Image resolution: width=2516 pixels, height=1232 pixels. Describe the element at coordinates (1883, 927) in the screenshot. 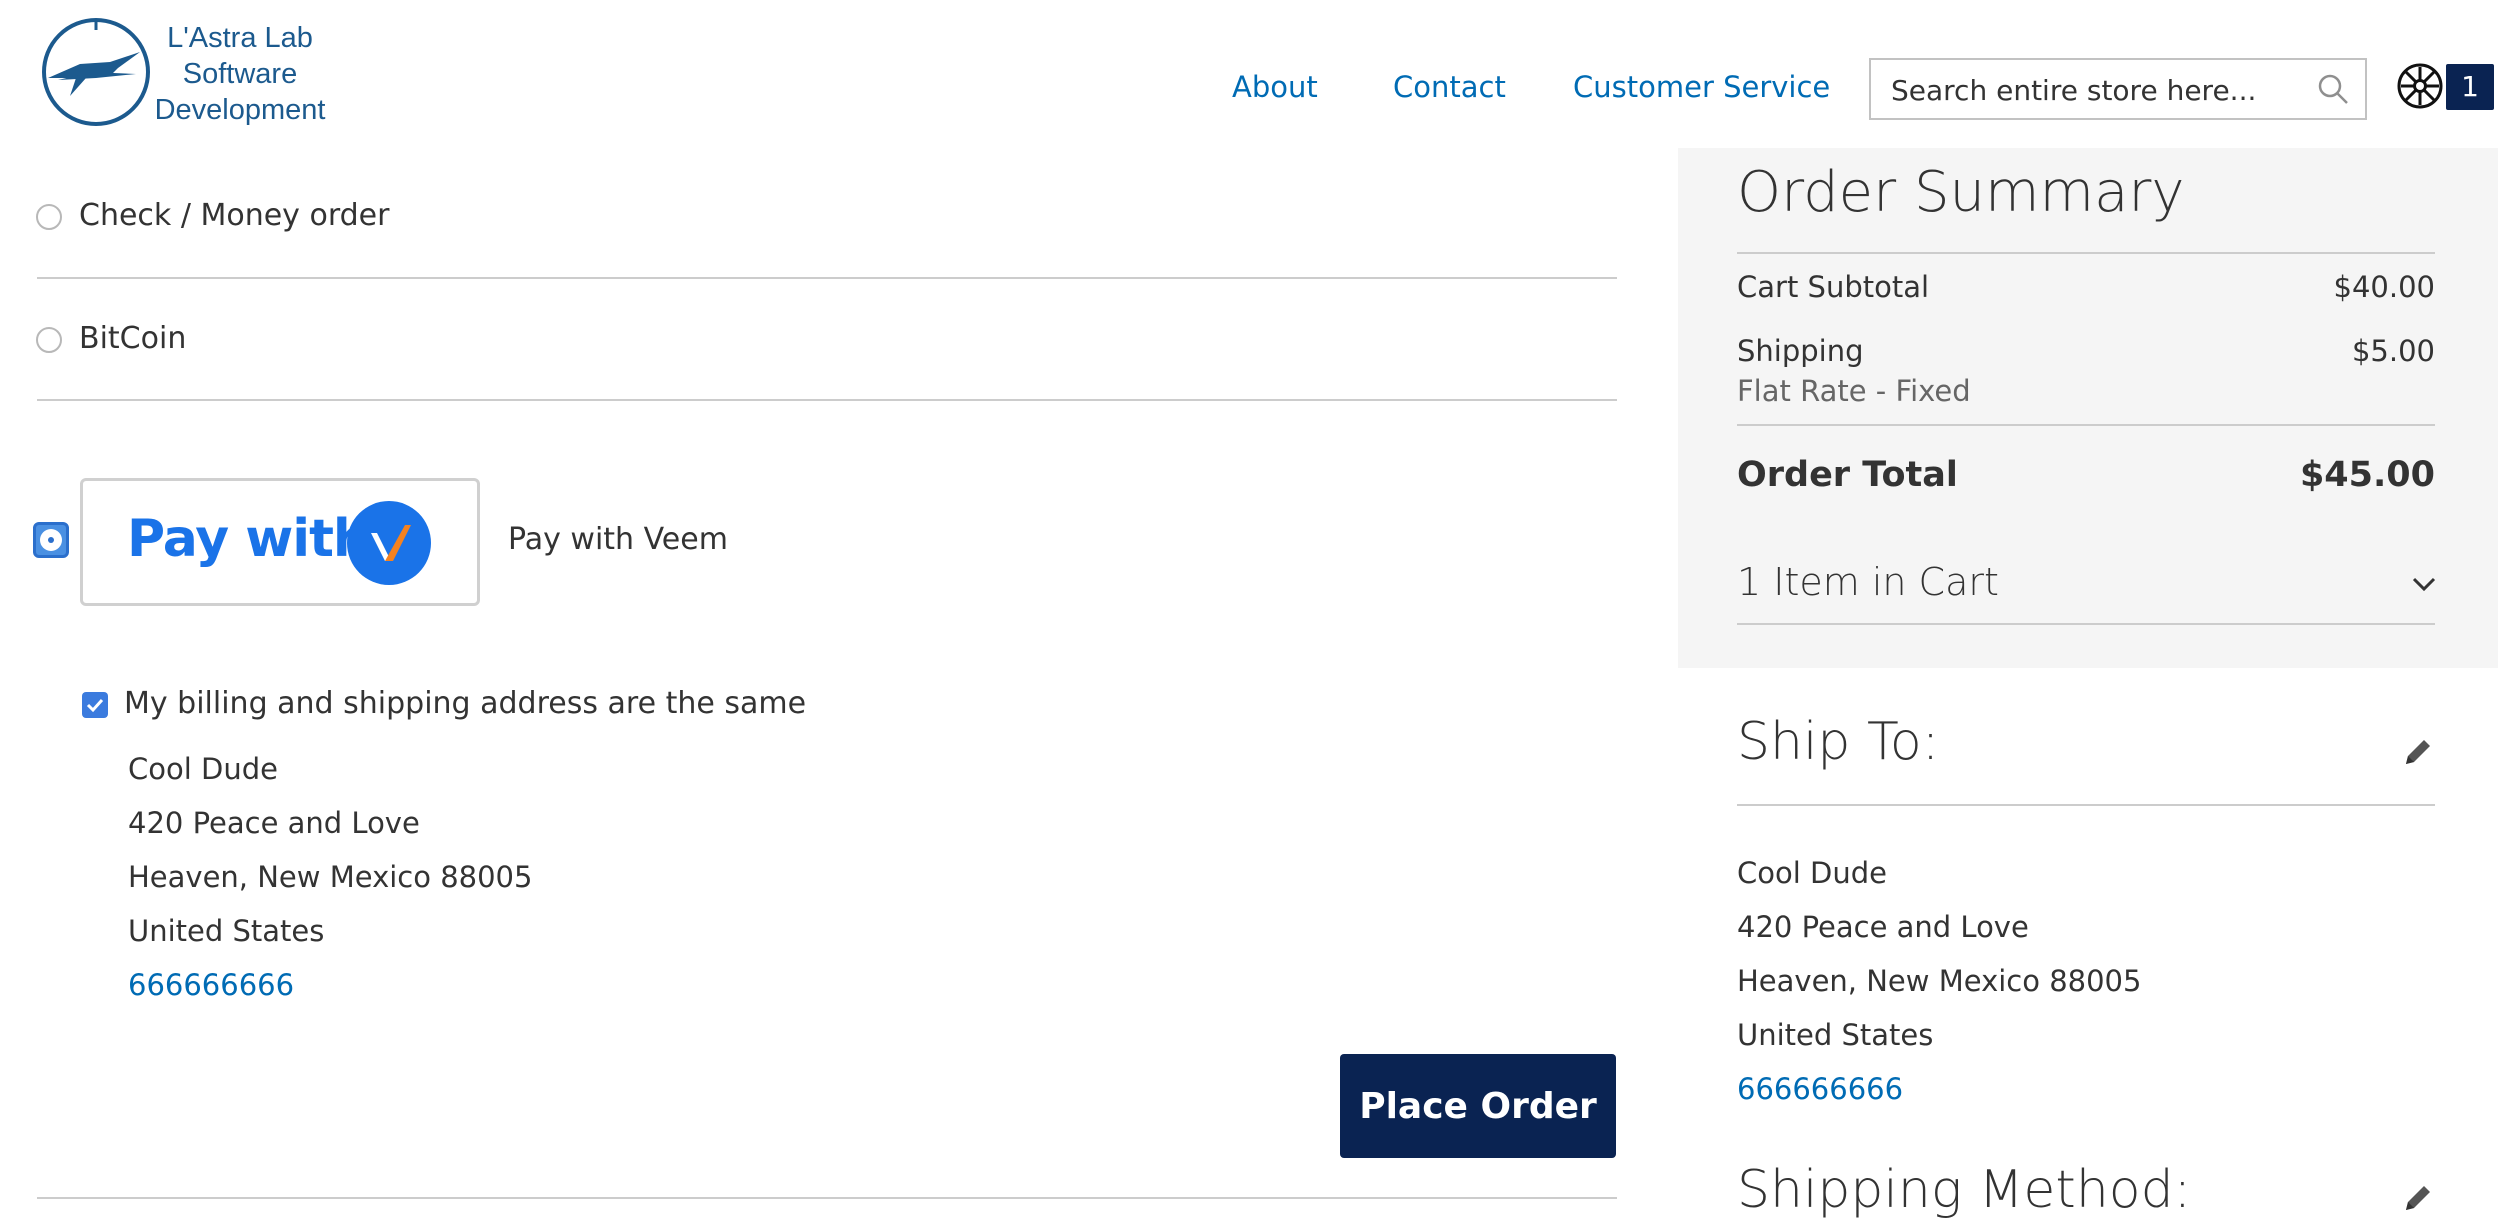

I see `ship-to-street: 420 Peace and Love` at that location.